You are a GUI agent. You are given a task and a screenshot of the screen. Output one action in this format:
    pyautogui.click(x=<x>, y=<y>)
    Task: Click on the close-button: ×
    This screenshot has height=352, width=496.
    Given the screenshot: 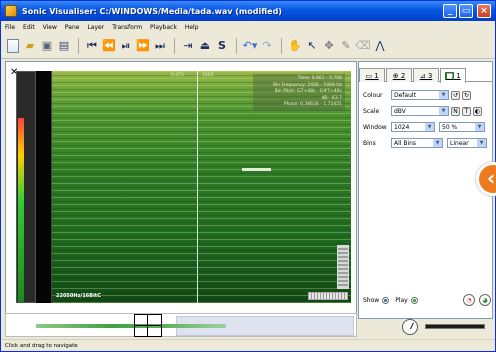 What is the action you would take?
    pyautogui.click(x=484, y=11)
    